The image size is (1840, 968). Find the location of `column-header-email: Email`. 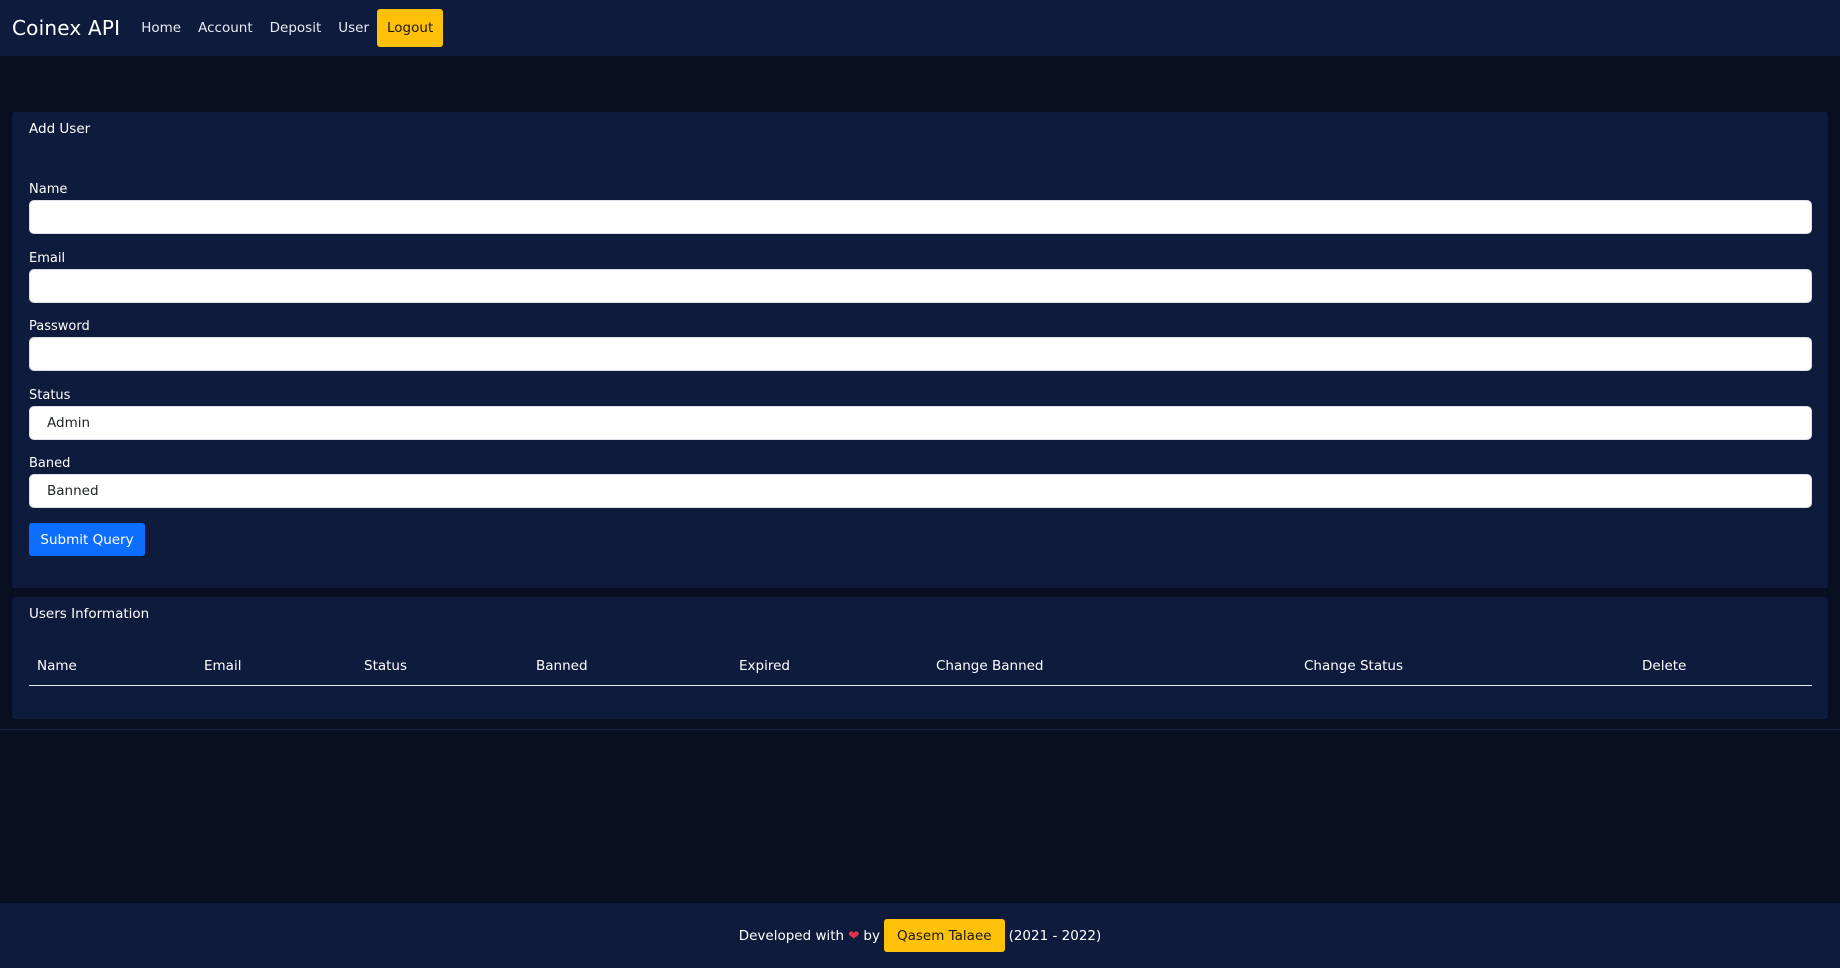

column-header-email: Email is located at coordinates (223, 666).